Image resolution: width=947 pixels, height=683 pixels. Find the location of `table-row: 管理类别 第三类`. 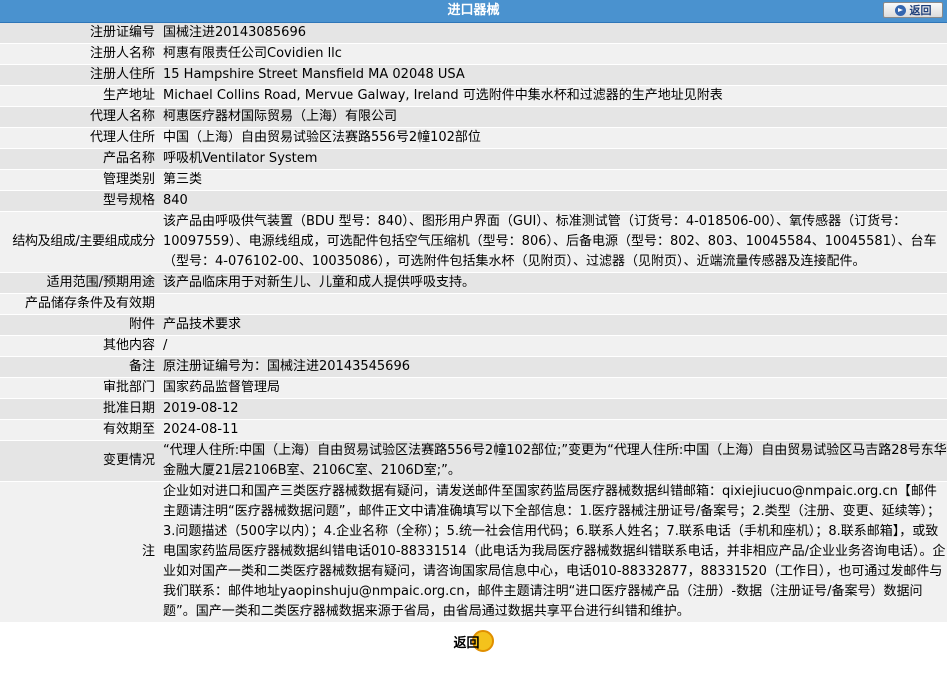

table-row: 管理类别 第三类 is located at coordinates (473, 180).